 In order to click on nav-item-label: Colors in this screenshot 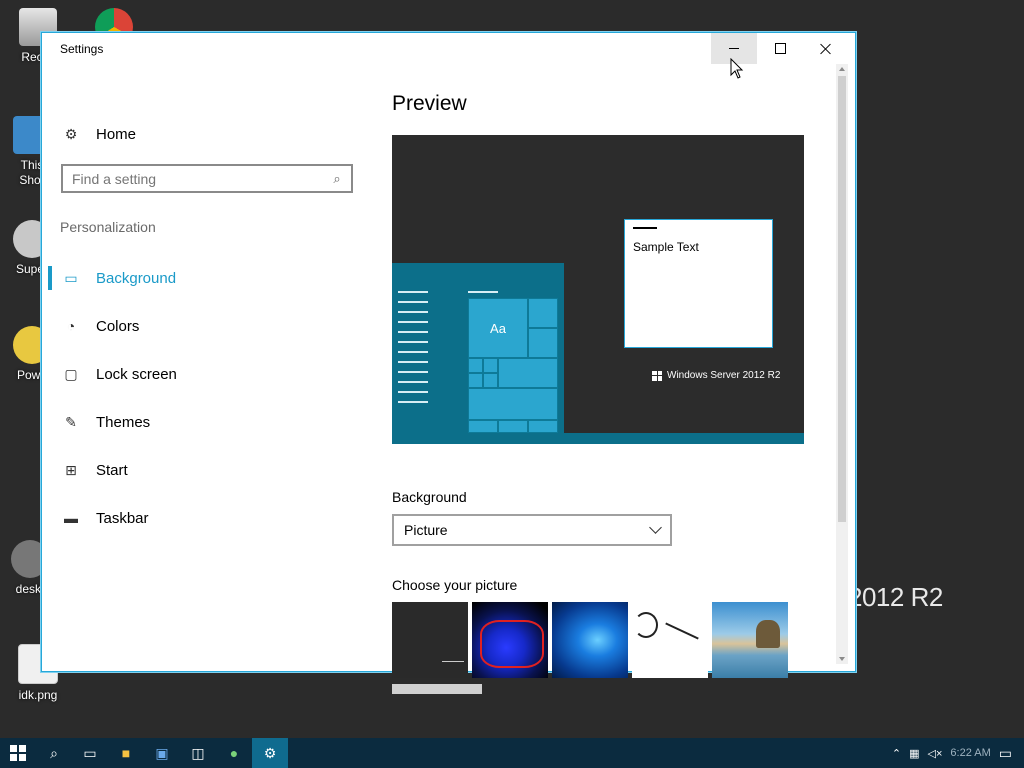, I will do `click(118, 326)`.